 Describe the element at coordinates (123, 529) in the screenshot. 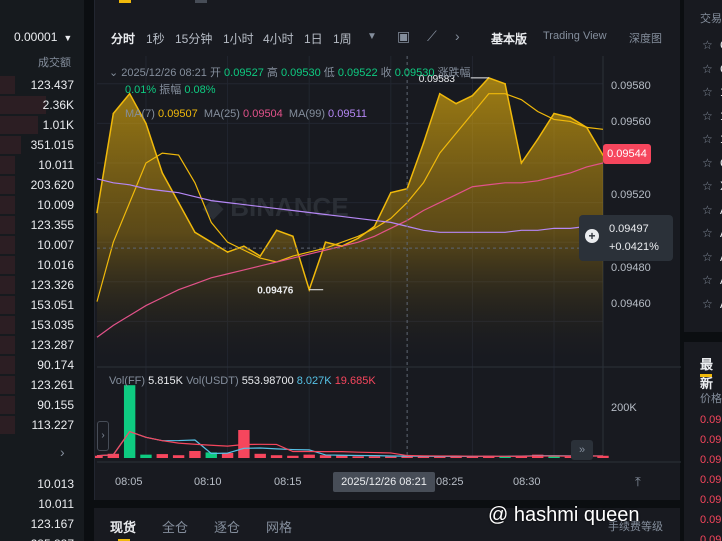

I see `tab-spot: 现货` at that location.